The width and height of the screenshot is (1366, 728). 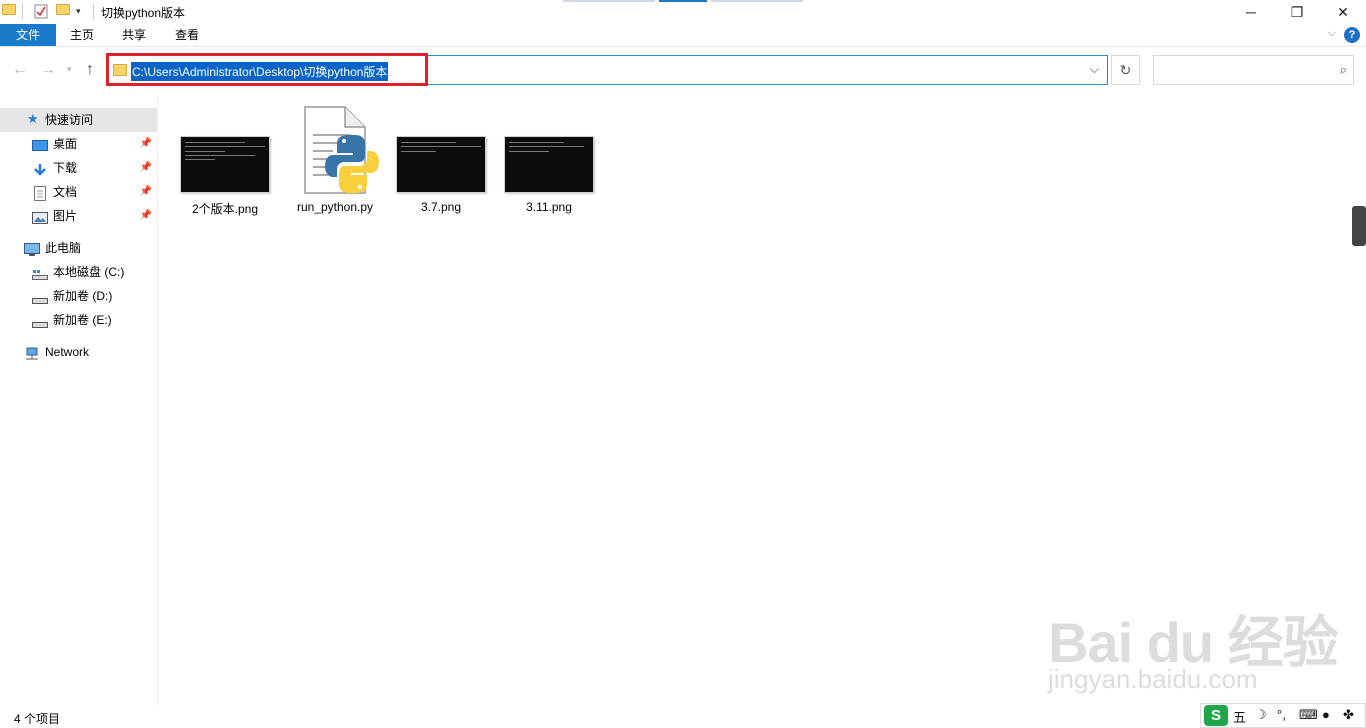 I want to click on file-name: 3.7.png, so click(x=441, y=207).